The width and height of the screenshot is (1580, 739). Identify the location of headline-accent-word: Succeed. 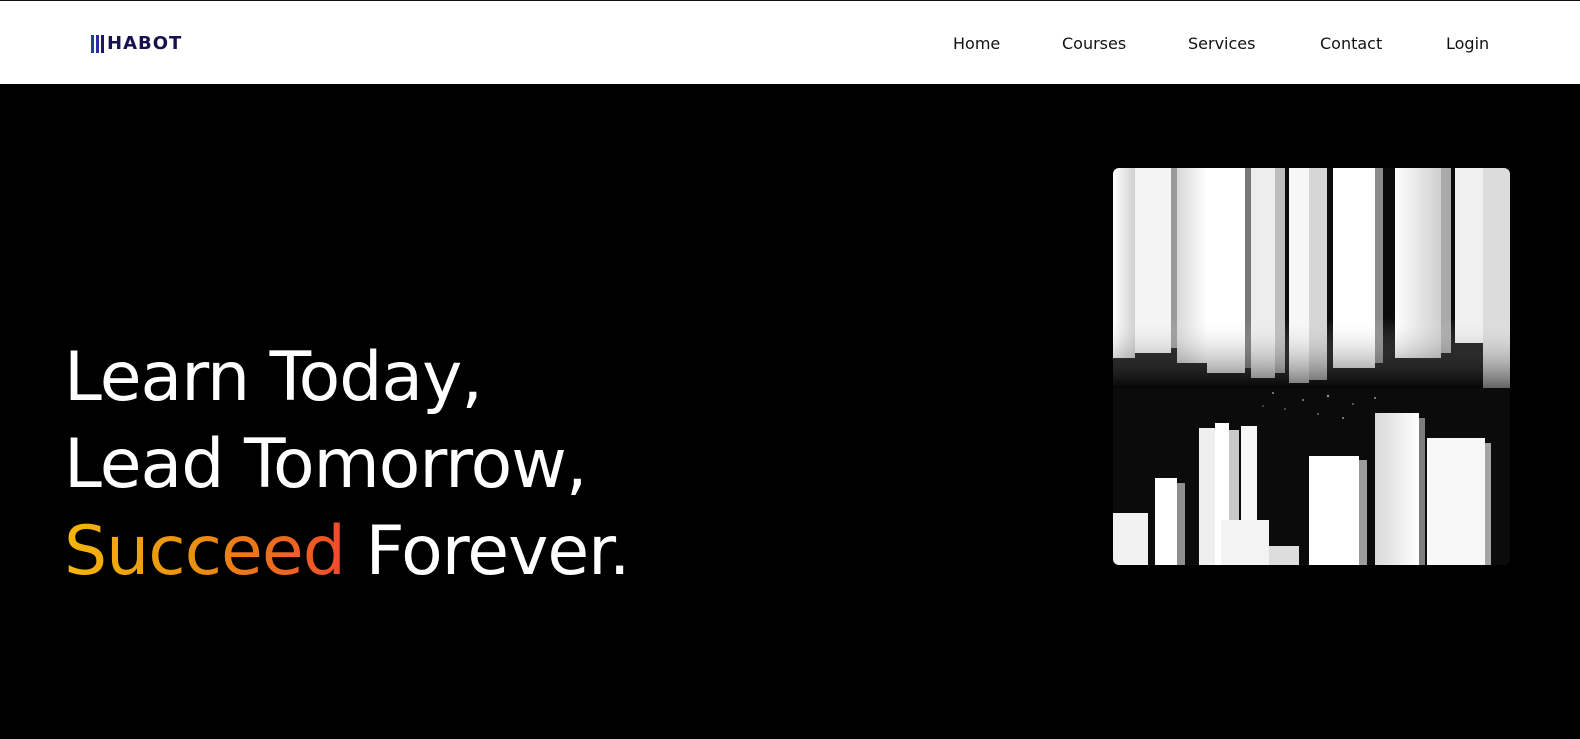
(205, 551).